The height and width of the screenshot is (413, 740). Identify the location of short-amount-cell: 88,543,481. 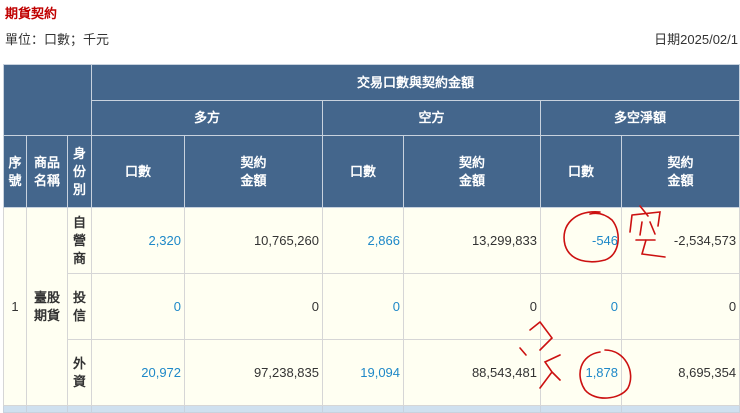
(472, 372).